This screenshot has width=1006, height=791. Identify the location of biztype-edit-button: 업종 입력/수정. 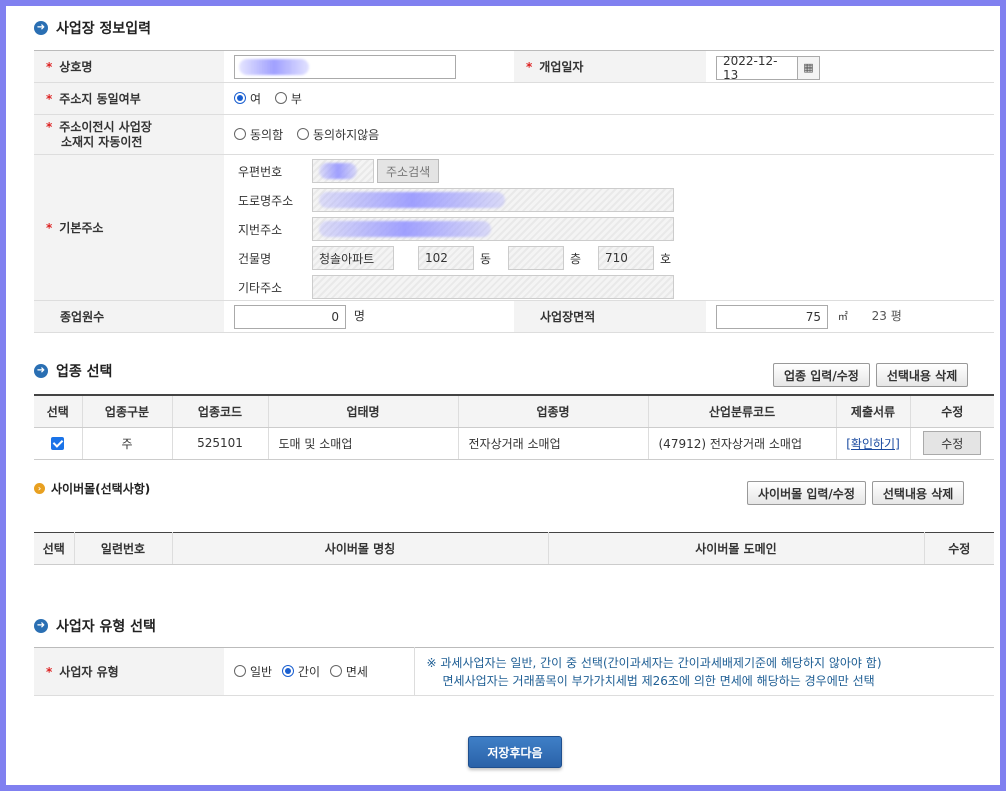
(821, 375).